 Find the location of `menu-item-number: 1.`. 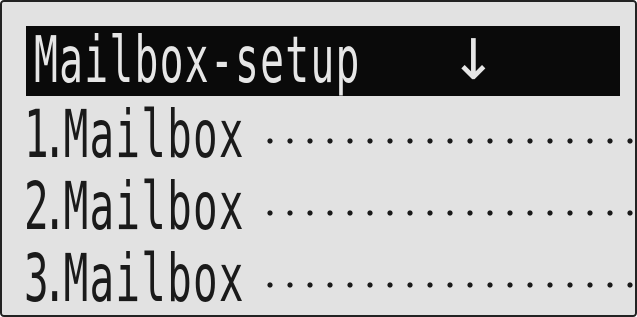

menu-item-number: 1. is located at coordinates (45, 134).